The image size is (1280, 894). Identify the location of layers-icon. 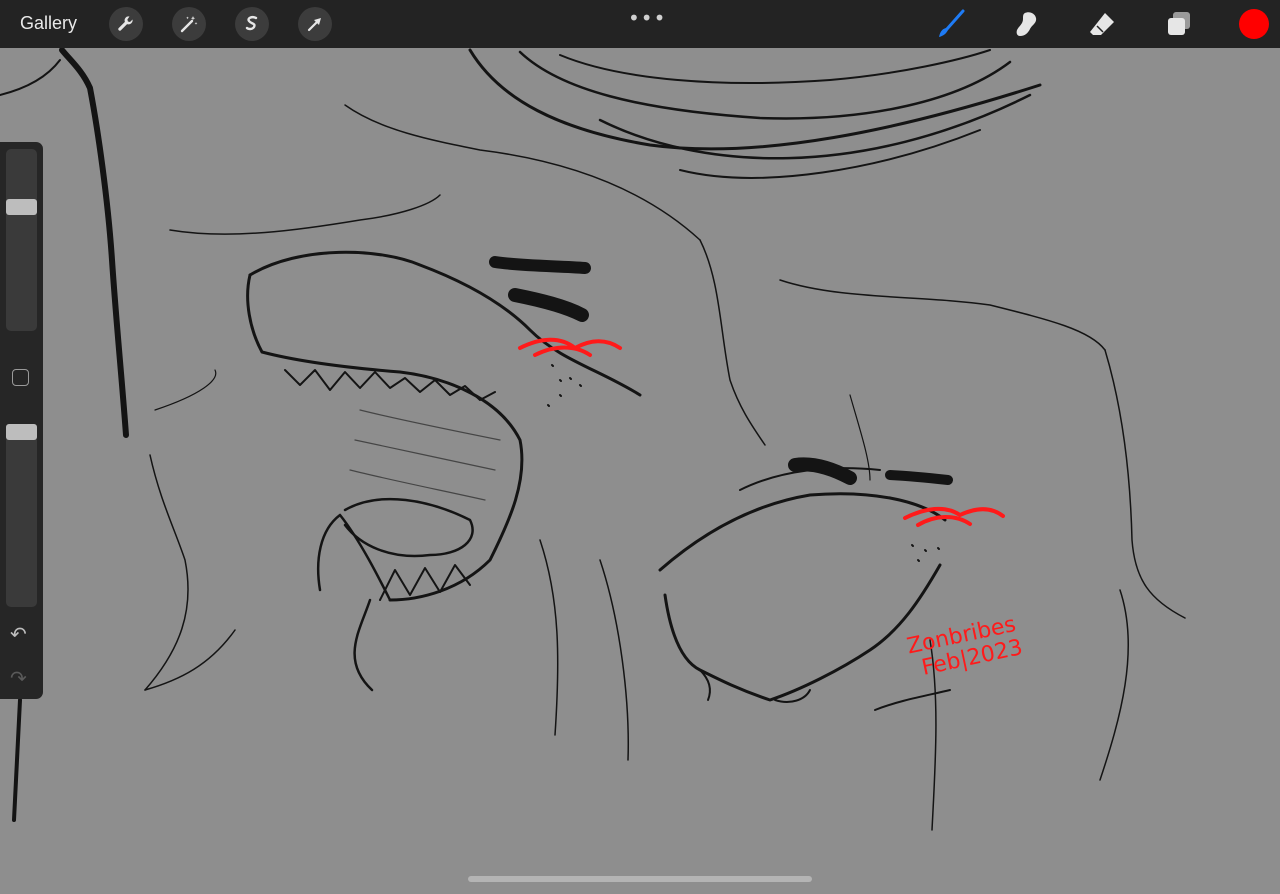
(1179, 23).